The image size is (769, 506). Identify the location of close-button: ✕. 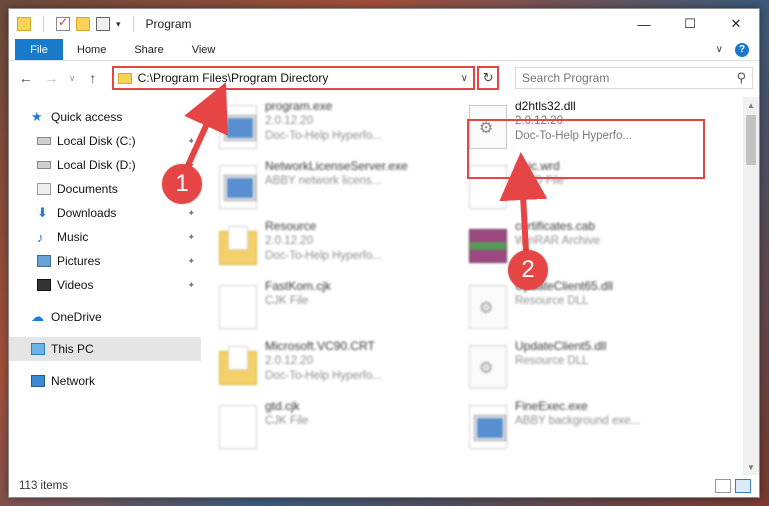
(736, 24).